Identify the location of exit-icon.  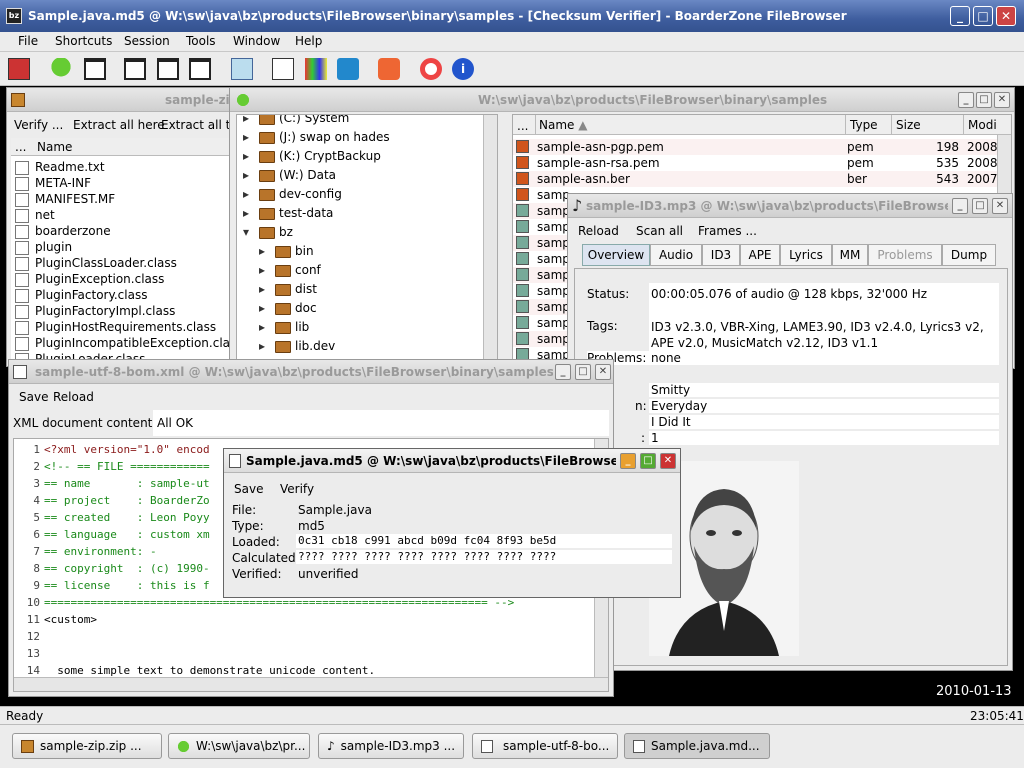
(19, 69).